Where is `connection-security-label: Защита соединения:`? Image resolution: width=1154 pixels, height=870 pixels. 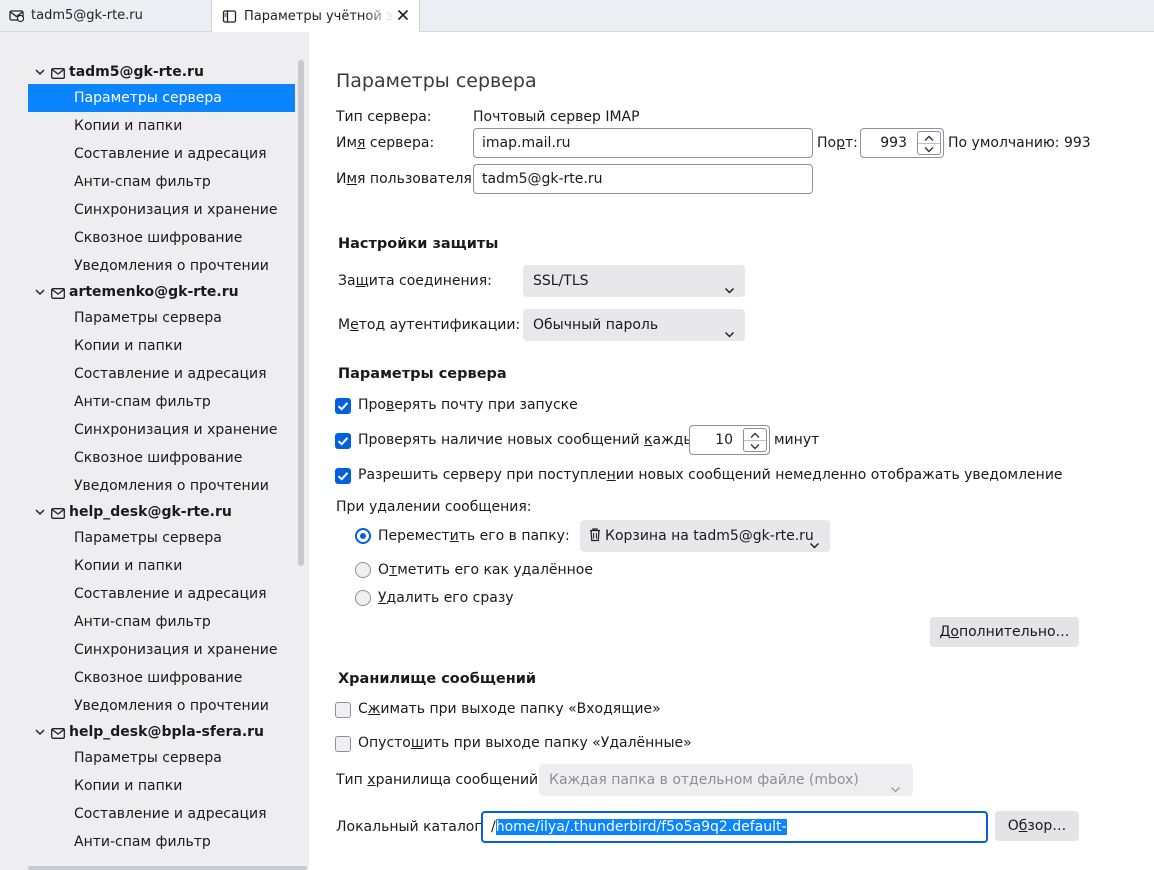
connection-security-label: Защита соединения: is located at coordinates (415, 281).